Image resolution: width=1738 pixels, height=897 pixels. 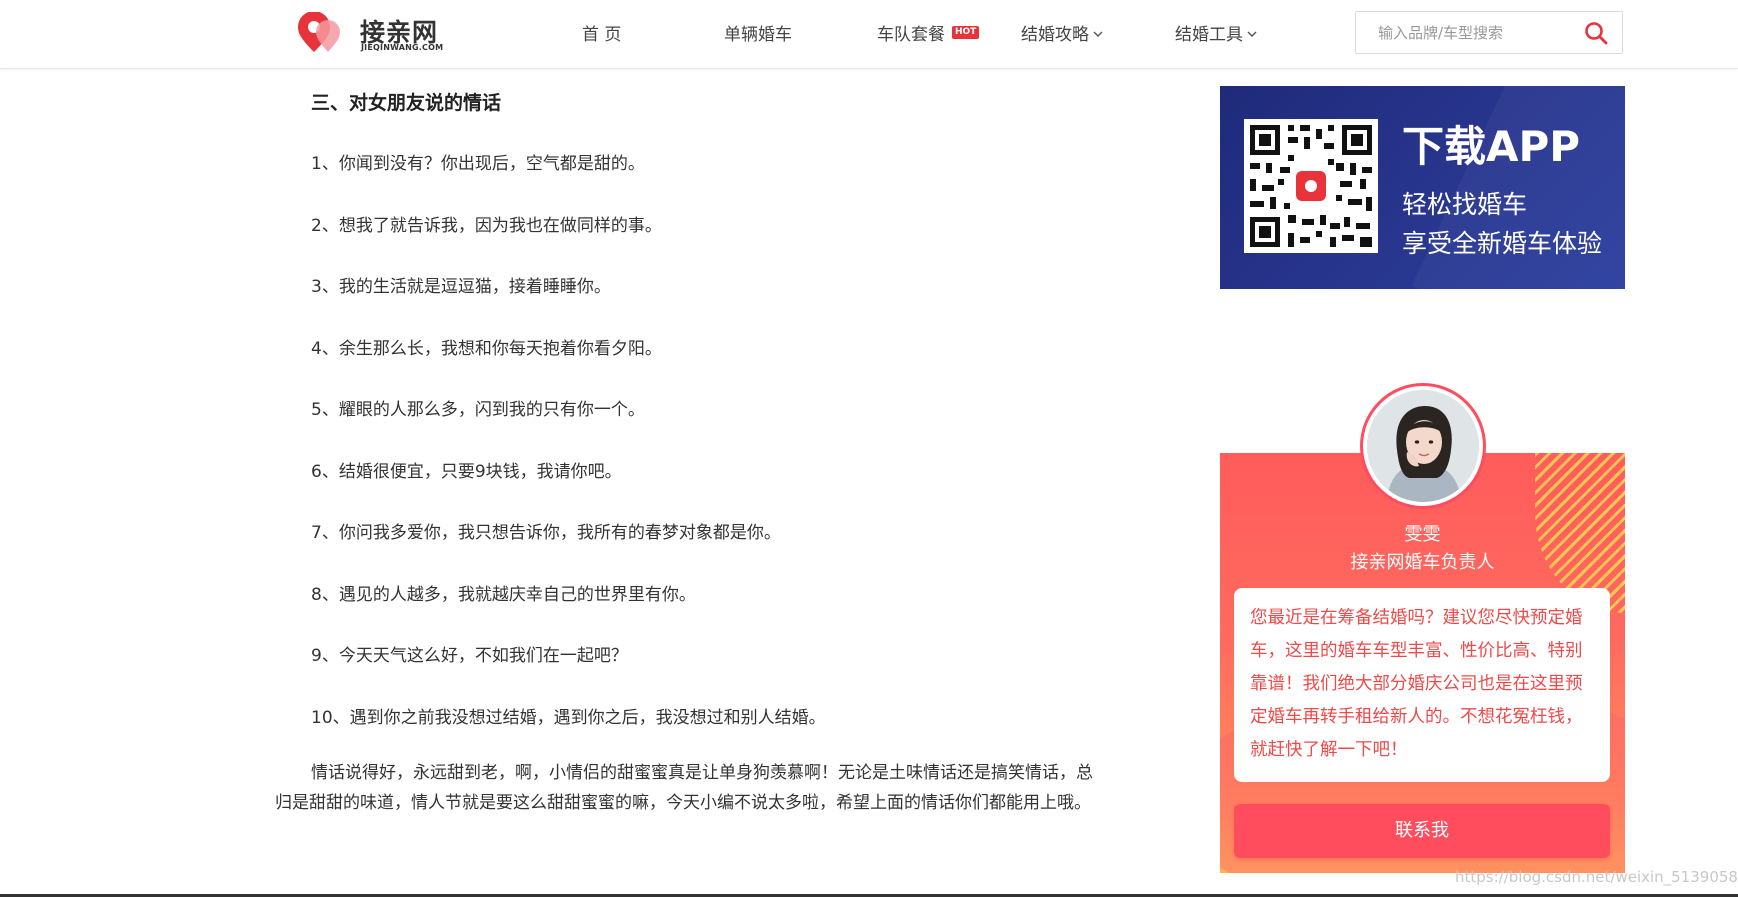 I want to click on agent-role: 接亲网婚车负责人, so click(x=1422, y=562).